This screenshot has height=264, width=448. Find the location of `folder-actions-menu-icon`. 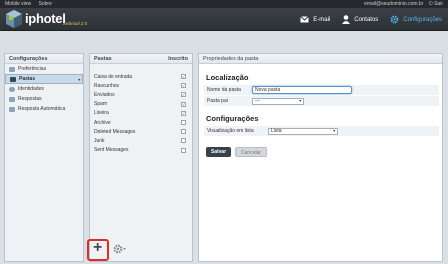

folder-actions-menu-icon is located at coordinates (120, 249).